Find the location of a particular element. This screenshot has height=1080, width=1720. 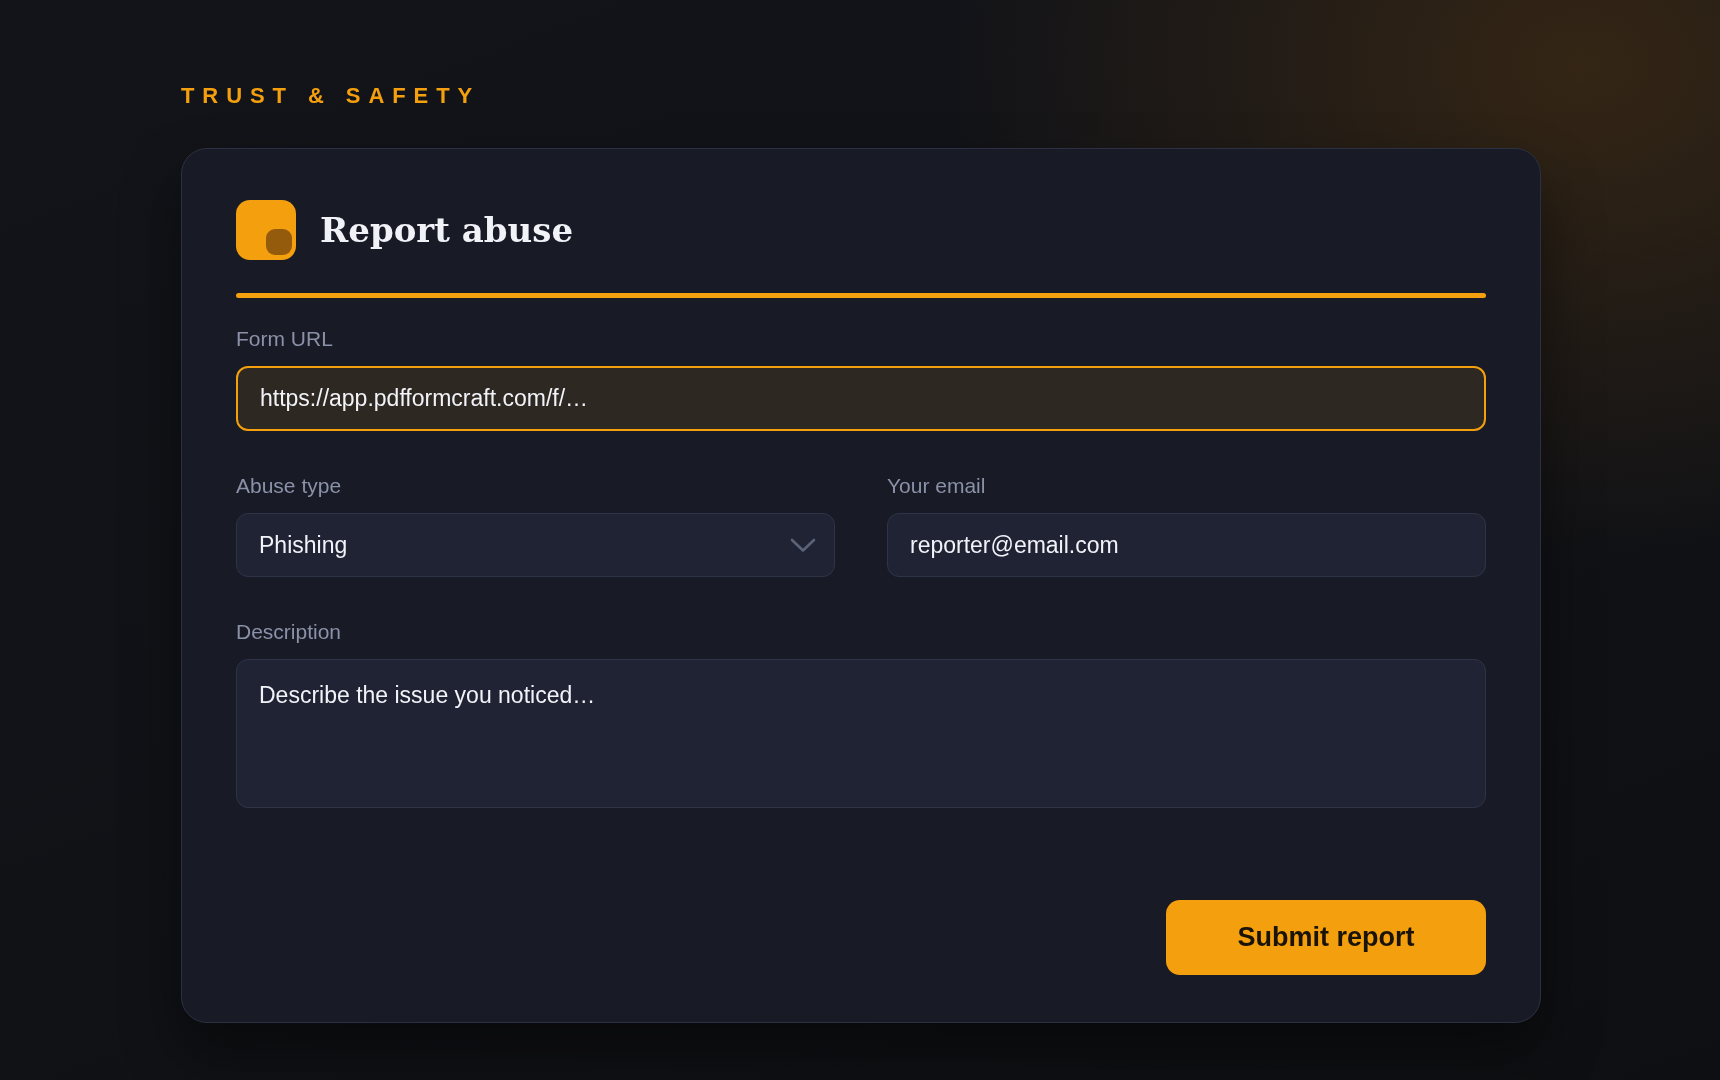

field-label: Description is located at coordinates (289, 632).